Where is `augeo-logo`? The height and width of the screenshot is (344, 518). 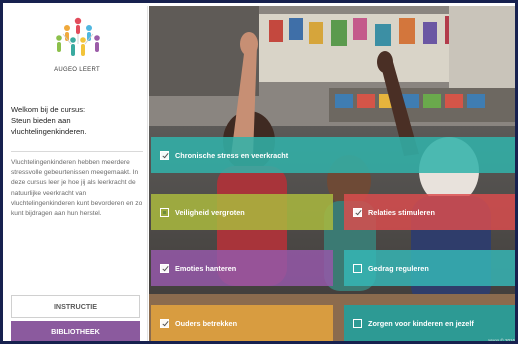 augeo-logo is located at coordinates (78, 36).